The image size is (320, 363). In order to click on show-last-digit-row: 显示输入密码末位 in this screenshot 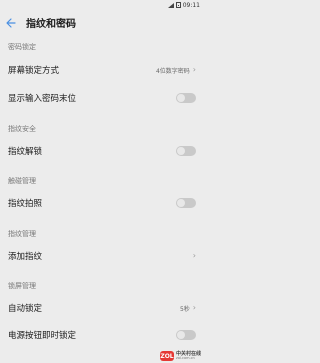, I will do `click(102, 98)`.